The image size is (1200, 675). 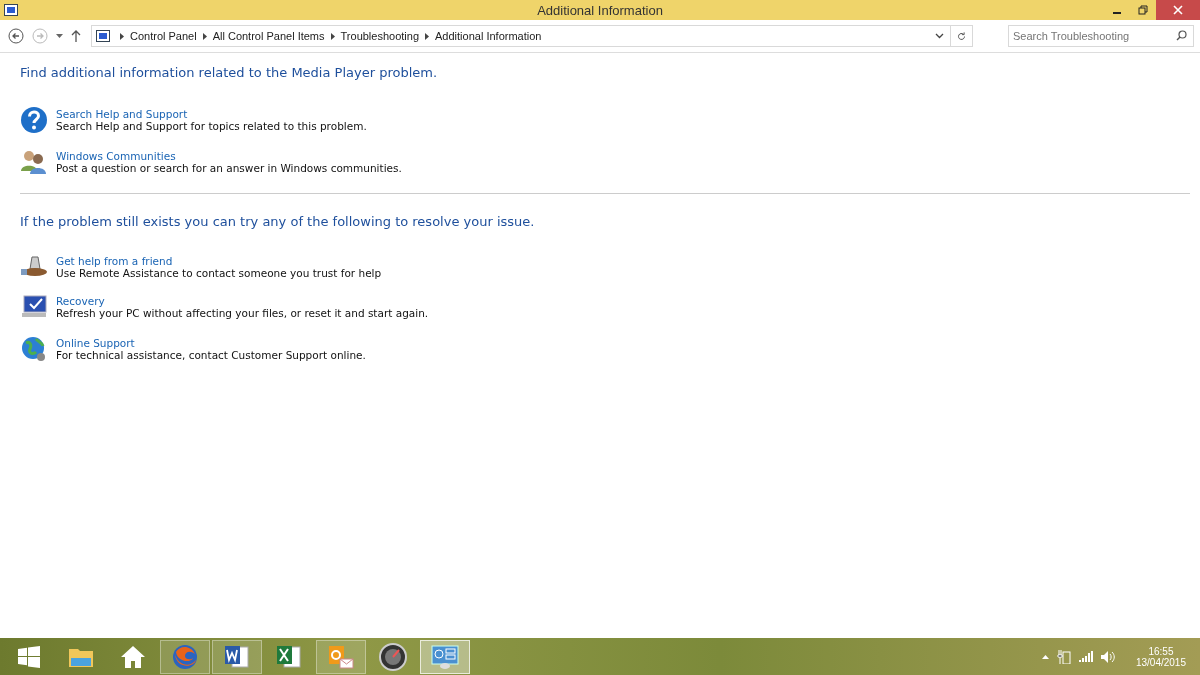 What do you see at coordinates (34, 349) in the screenshot?
I see `globe-icon` at bounding box center [34, 349].